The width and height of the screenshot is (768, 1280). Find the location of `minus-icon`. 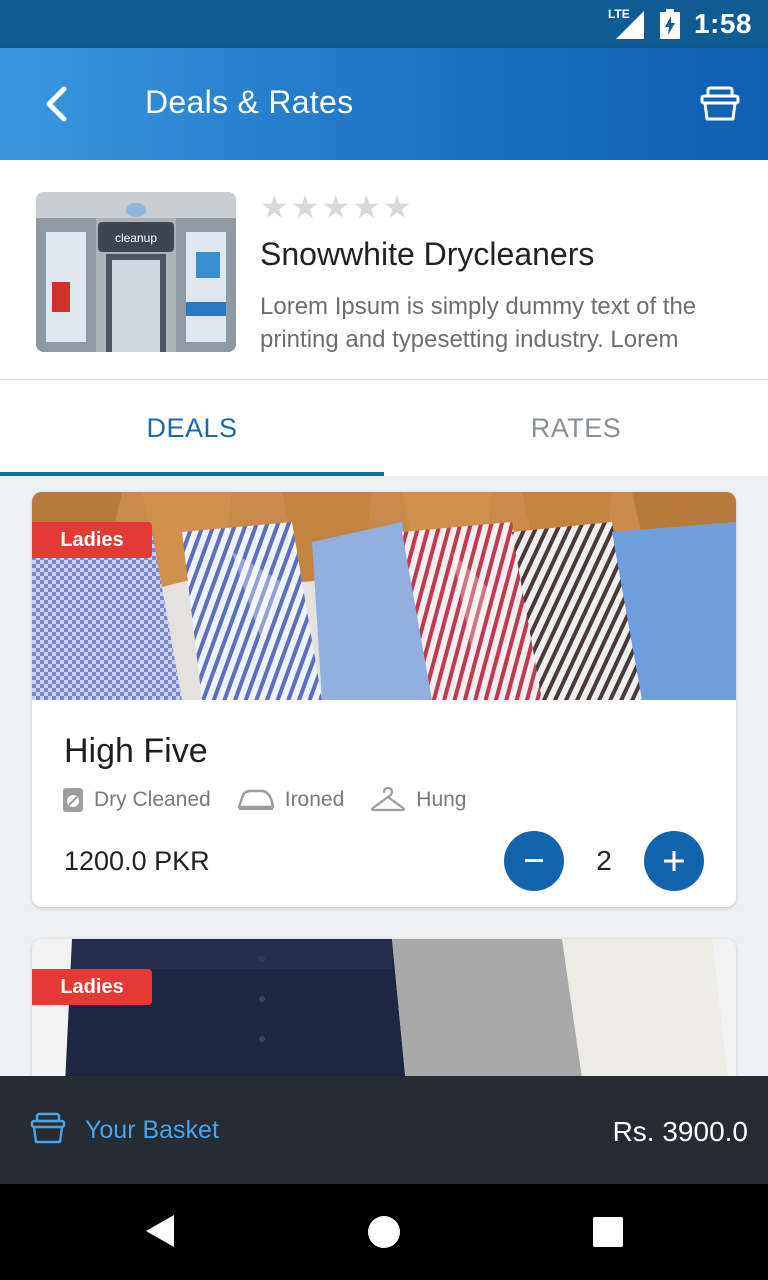

minus-icon is located at coordinates (534, 860).